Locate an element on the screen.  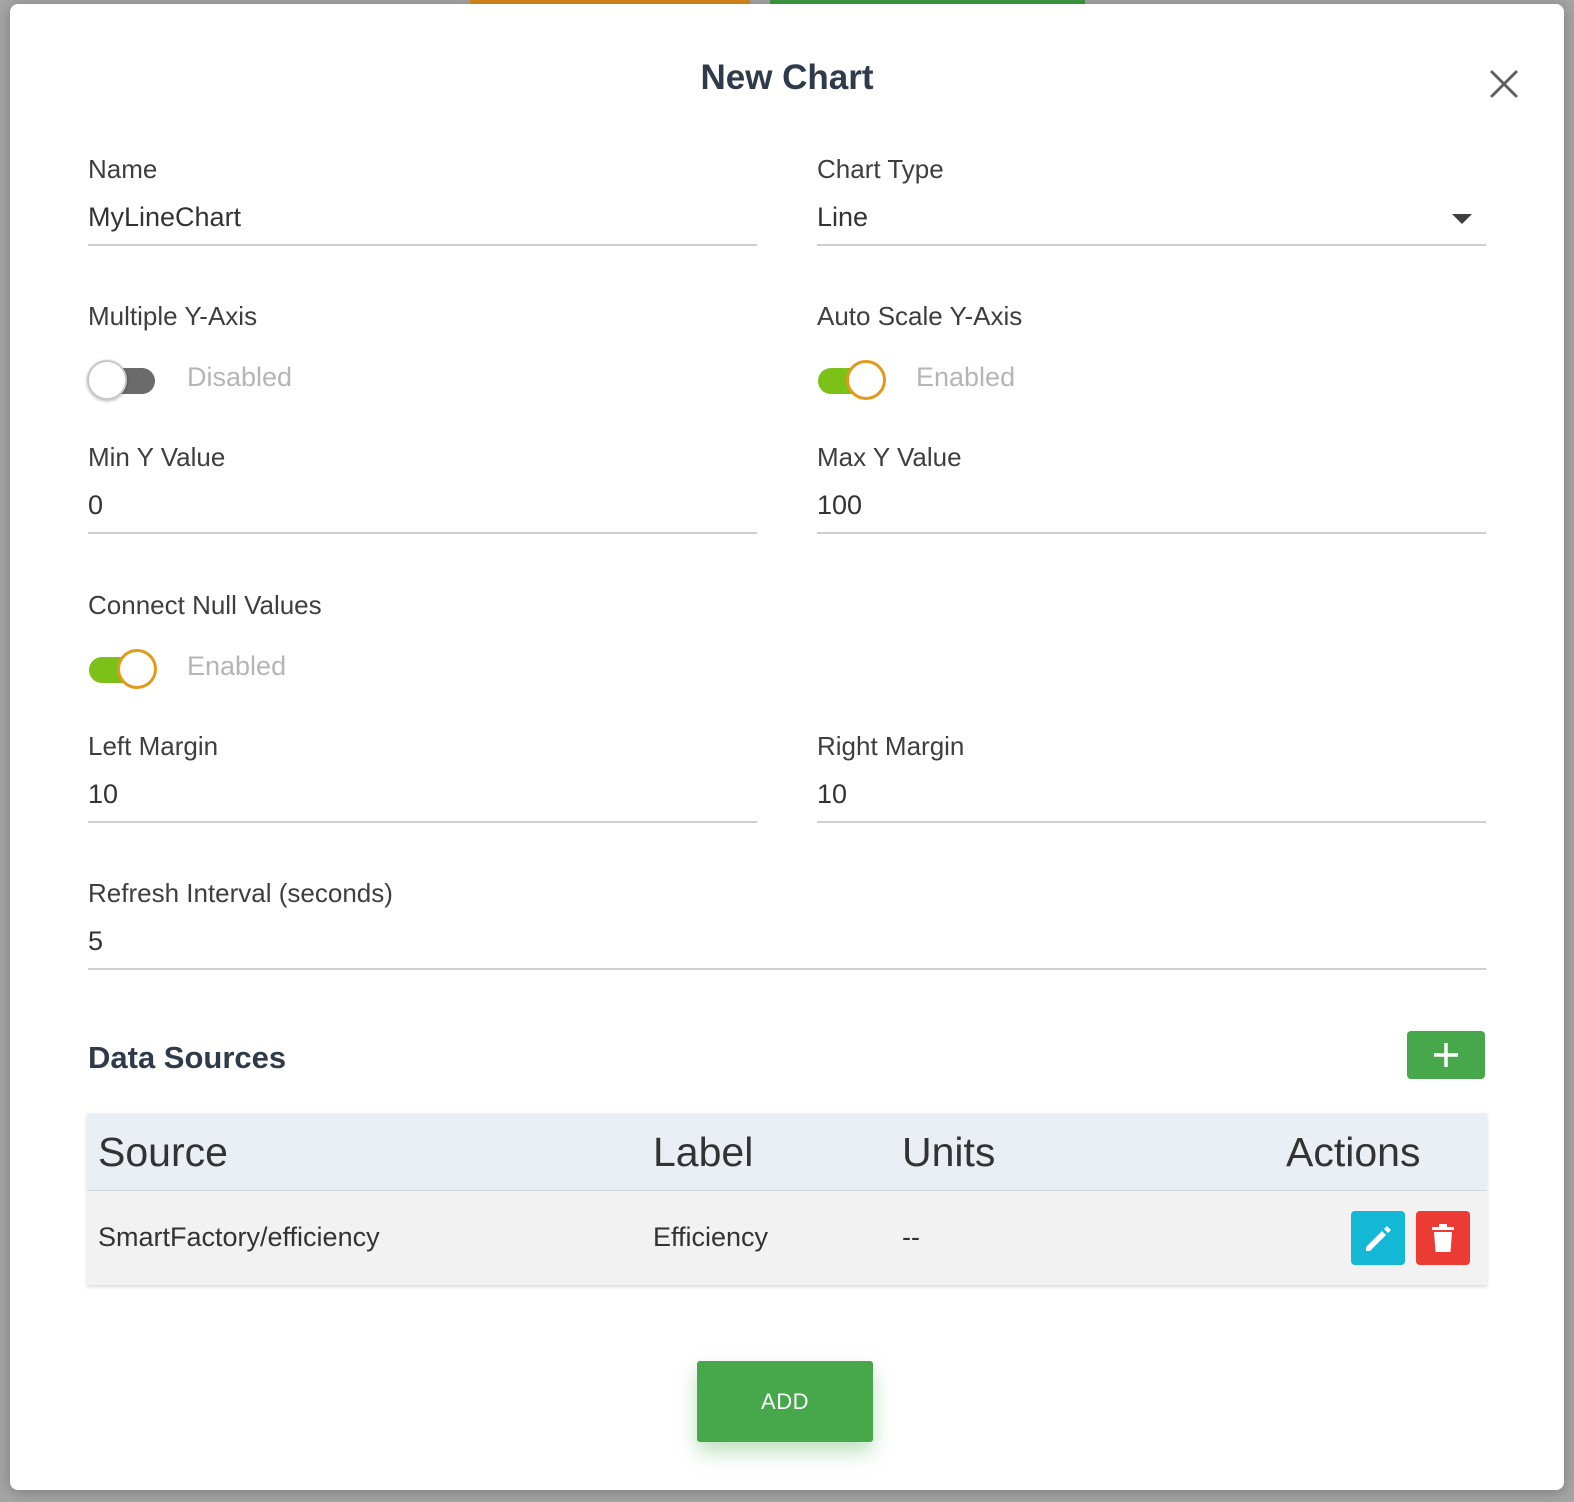
connect-null-field: Connect Null Values is located at coordinates (422, 610).